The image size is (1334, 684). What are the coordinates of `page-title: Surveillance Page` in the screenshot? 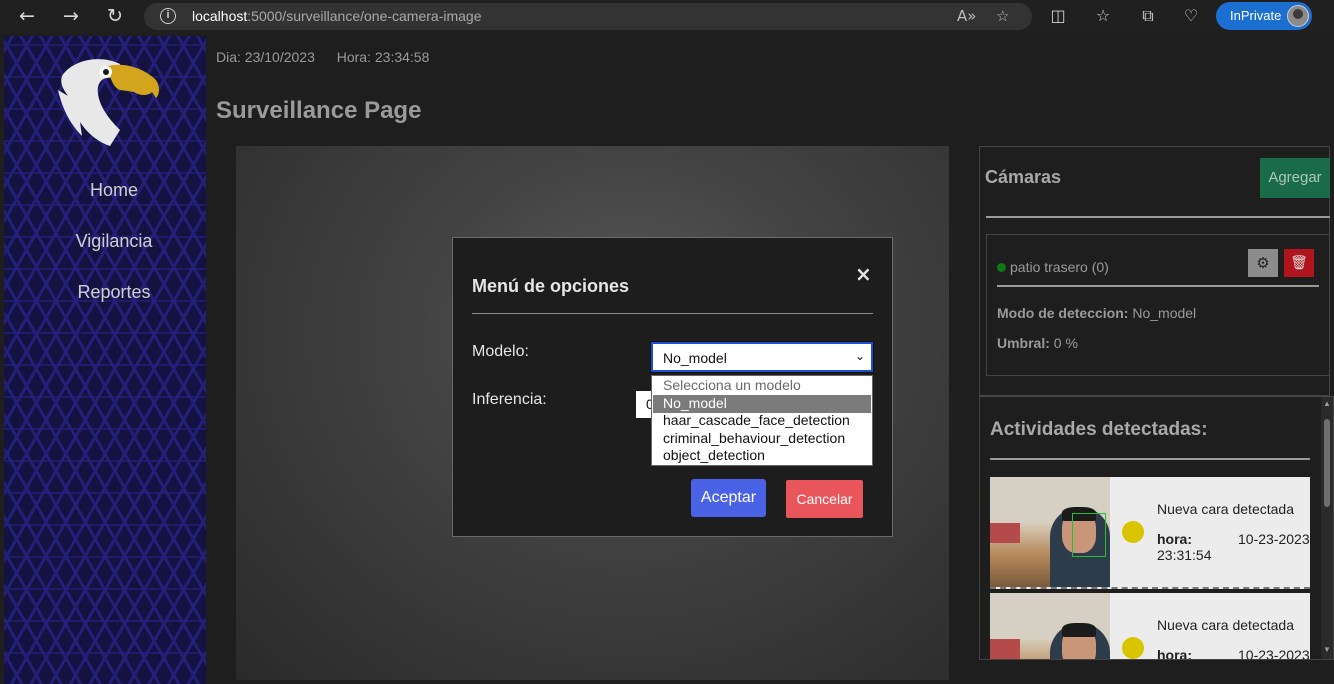 It's located at (319, 110).